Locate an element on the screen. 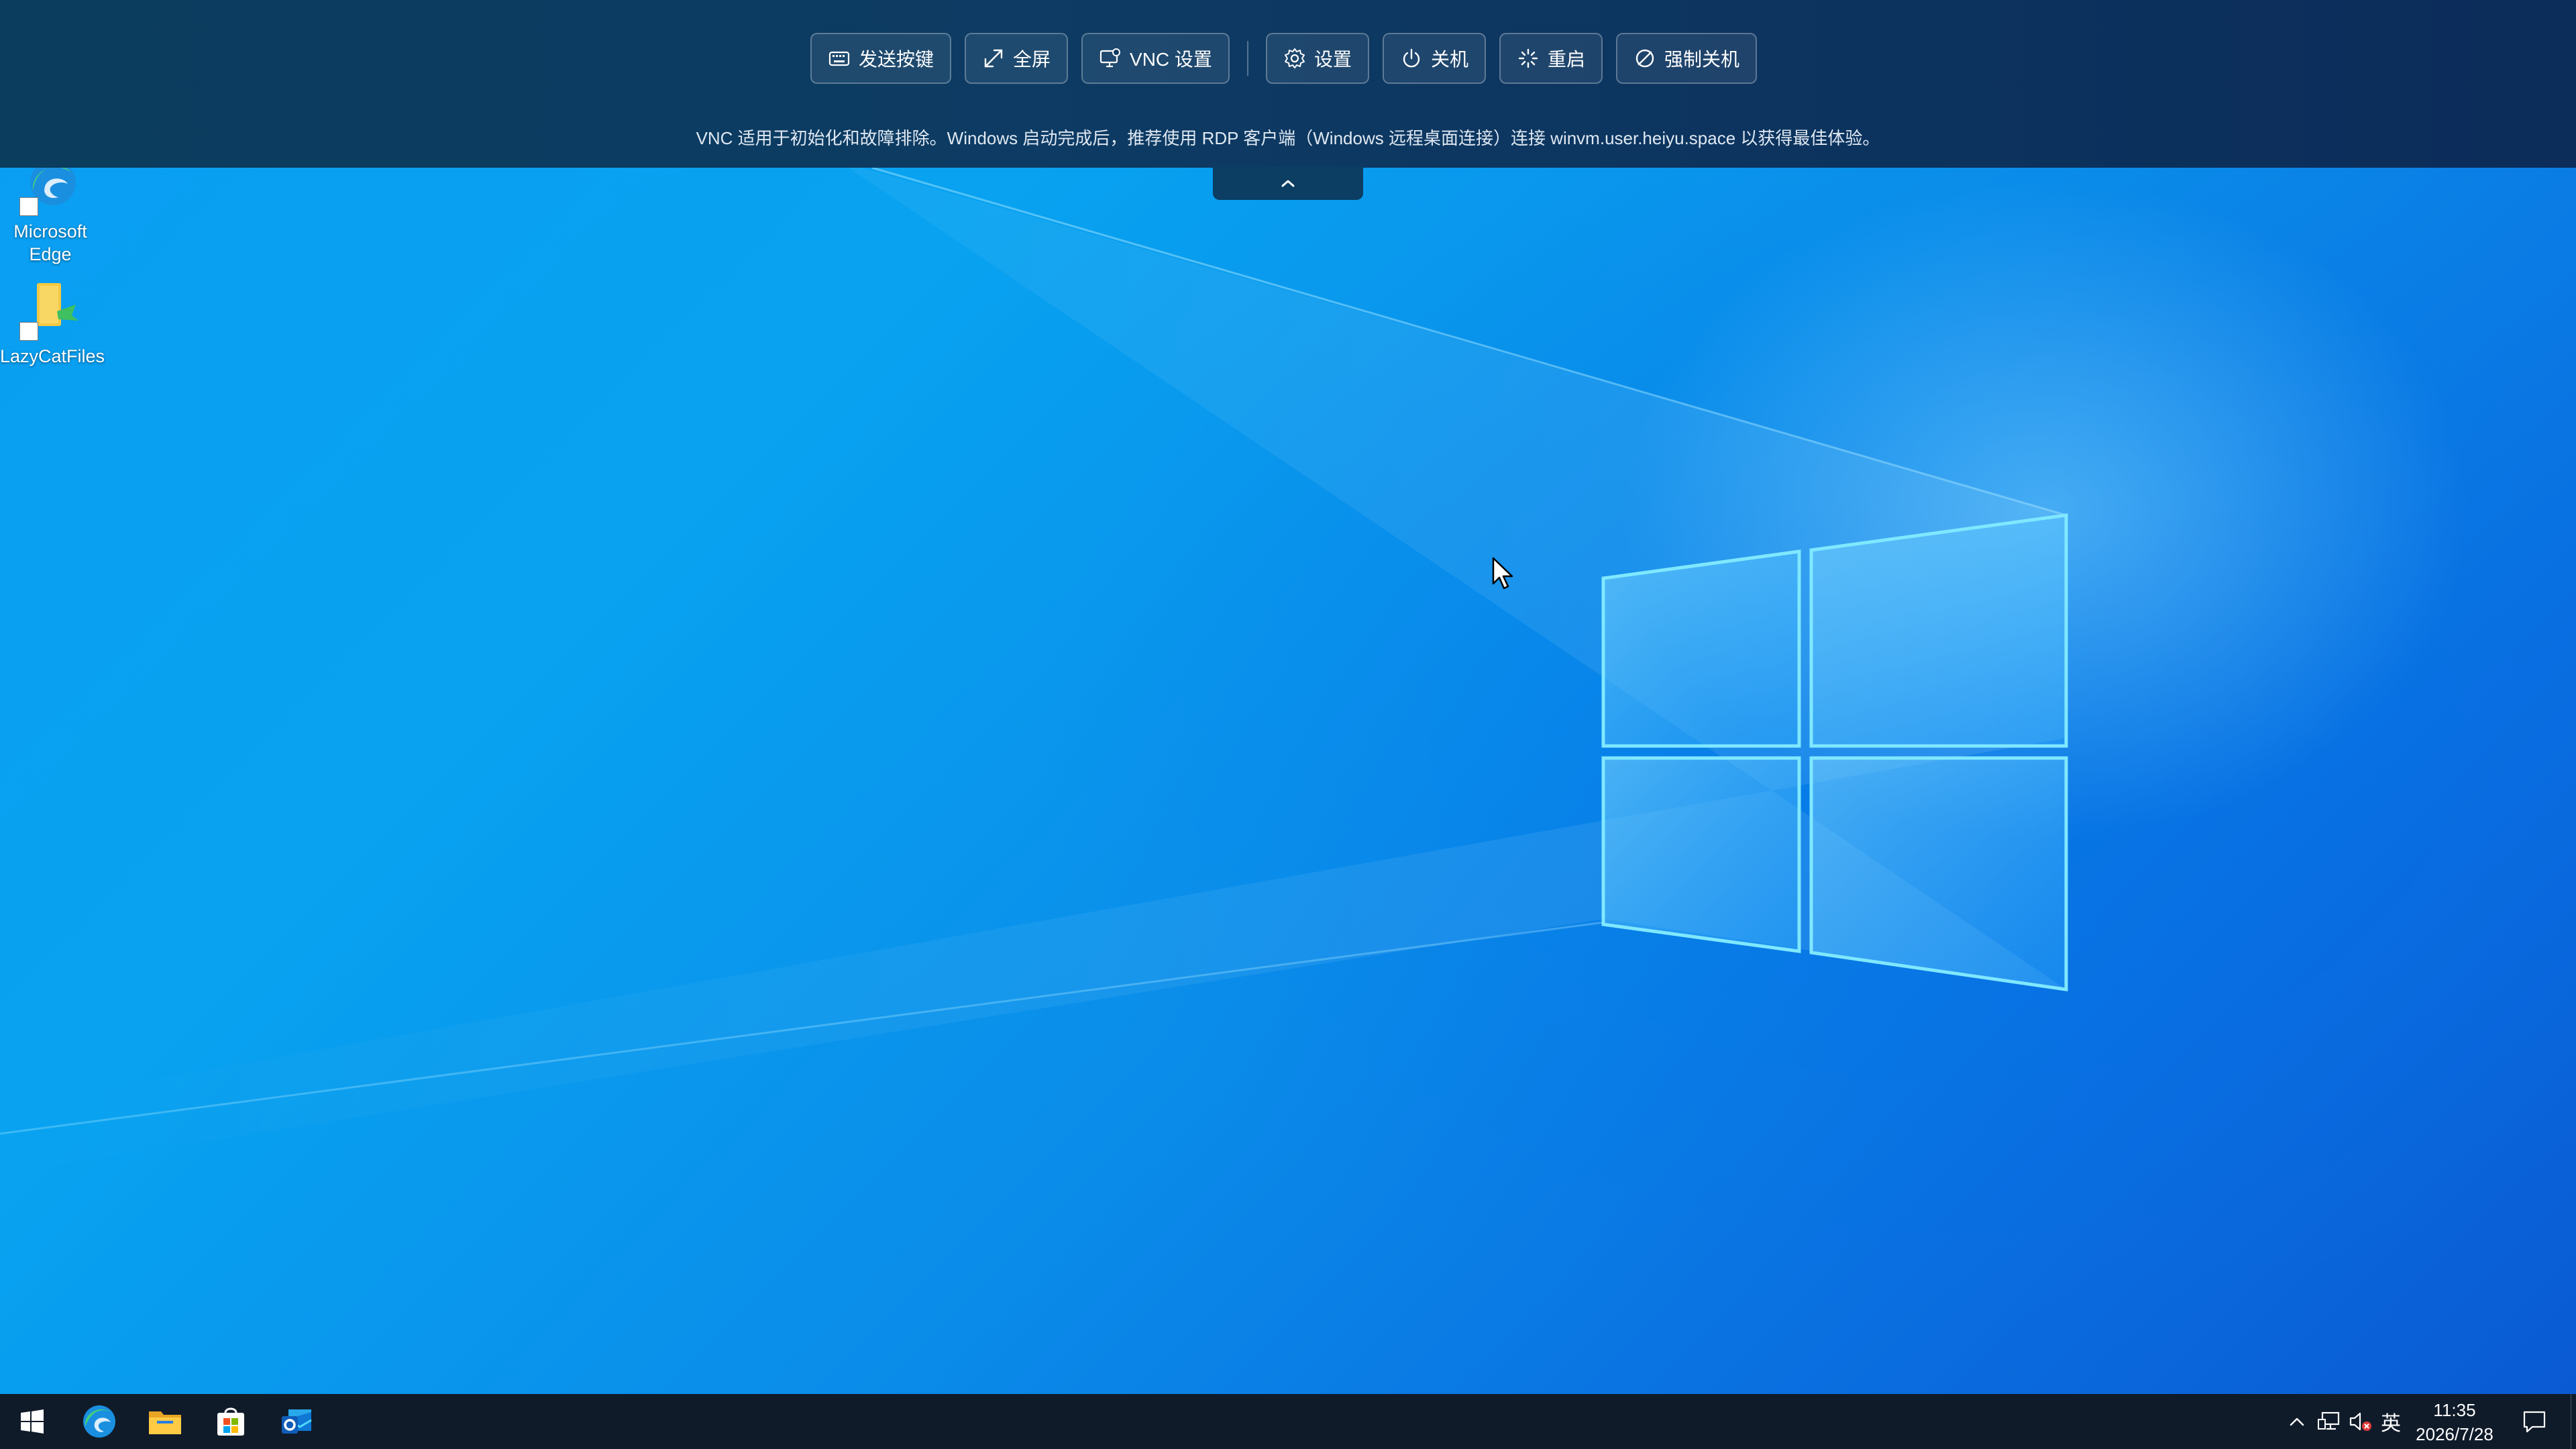 This screenshot has height=1449, width=2576. gear-icon is located at coordinates (1294, 58).